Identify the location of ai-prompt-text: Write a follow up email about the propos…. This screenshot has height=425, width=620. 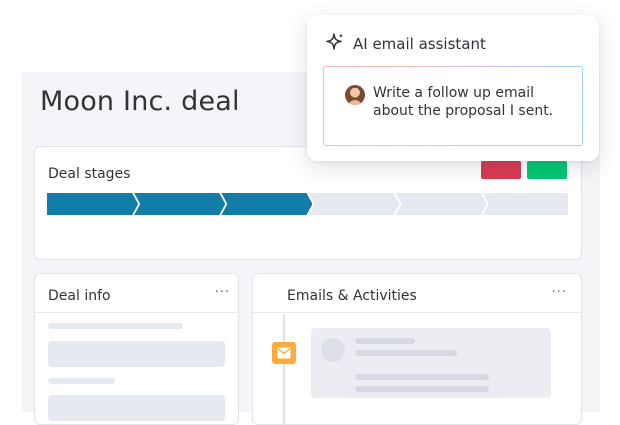
(463, 102).